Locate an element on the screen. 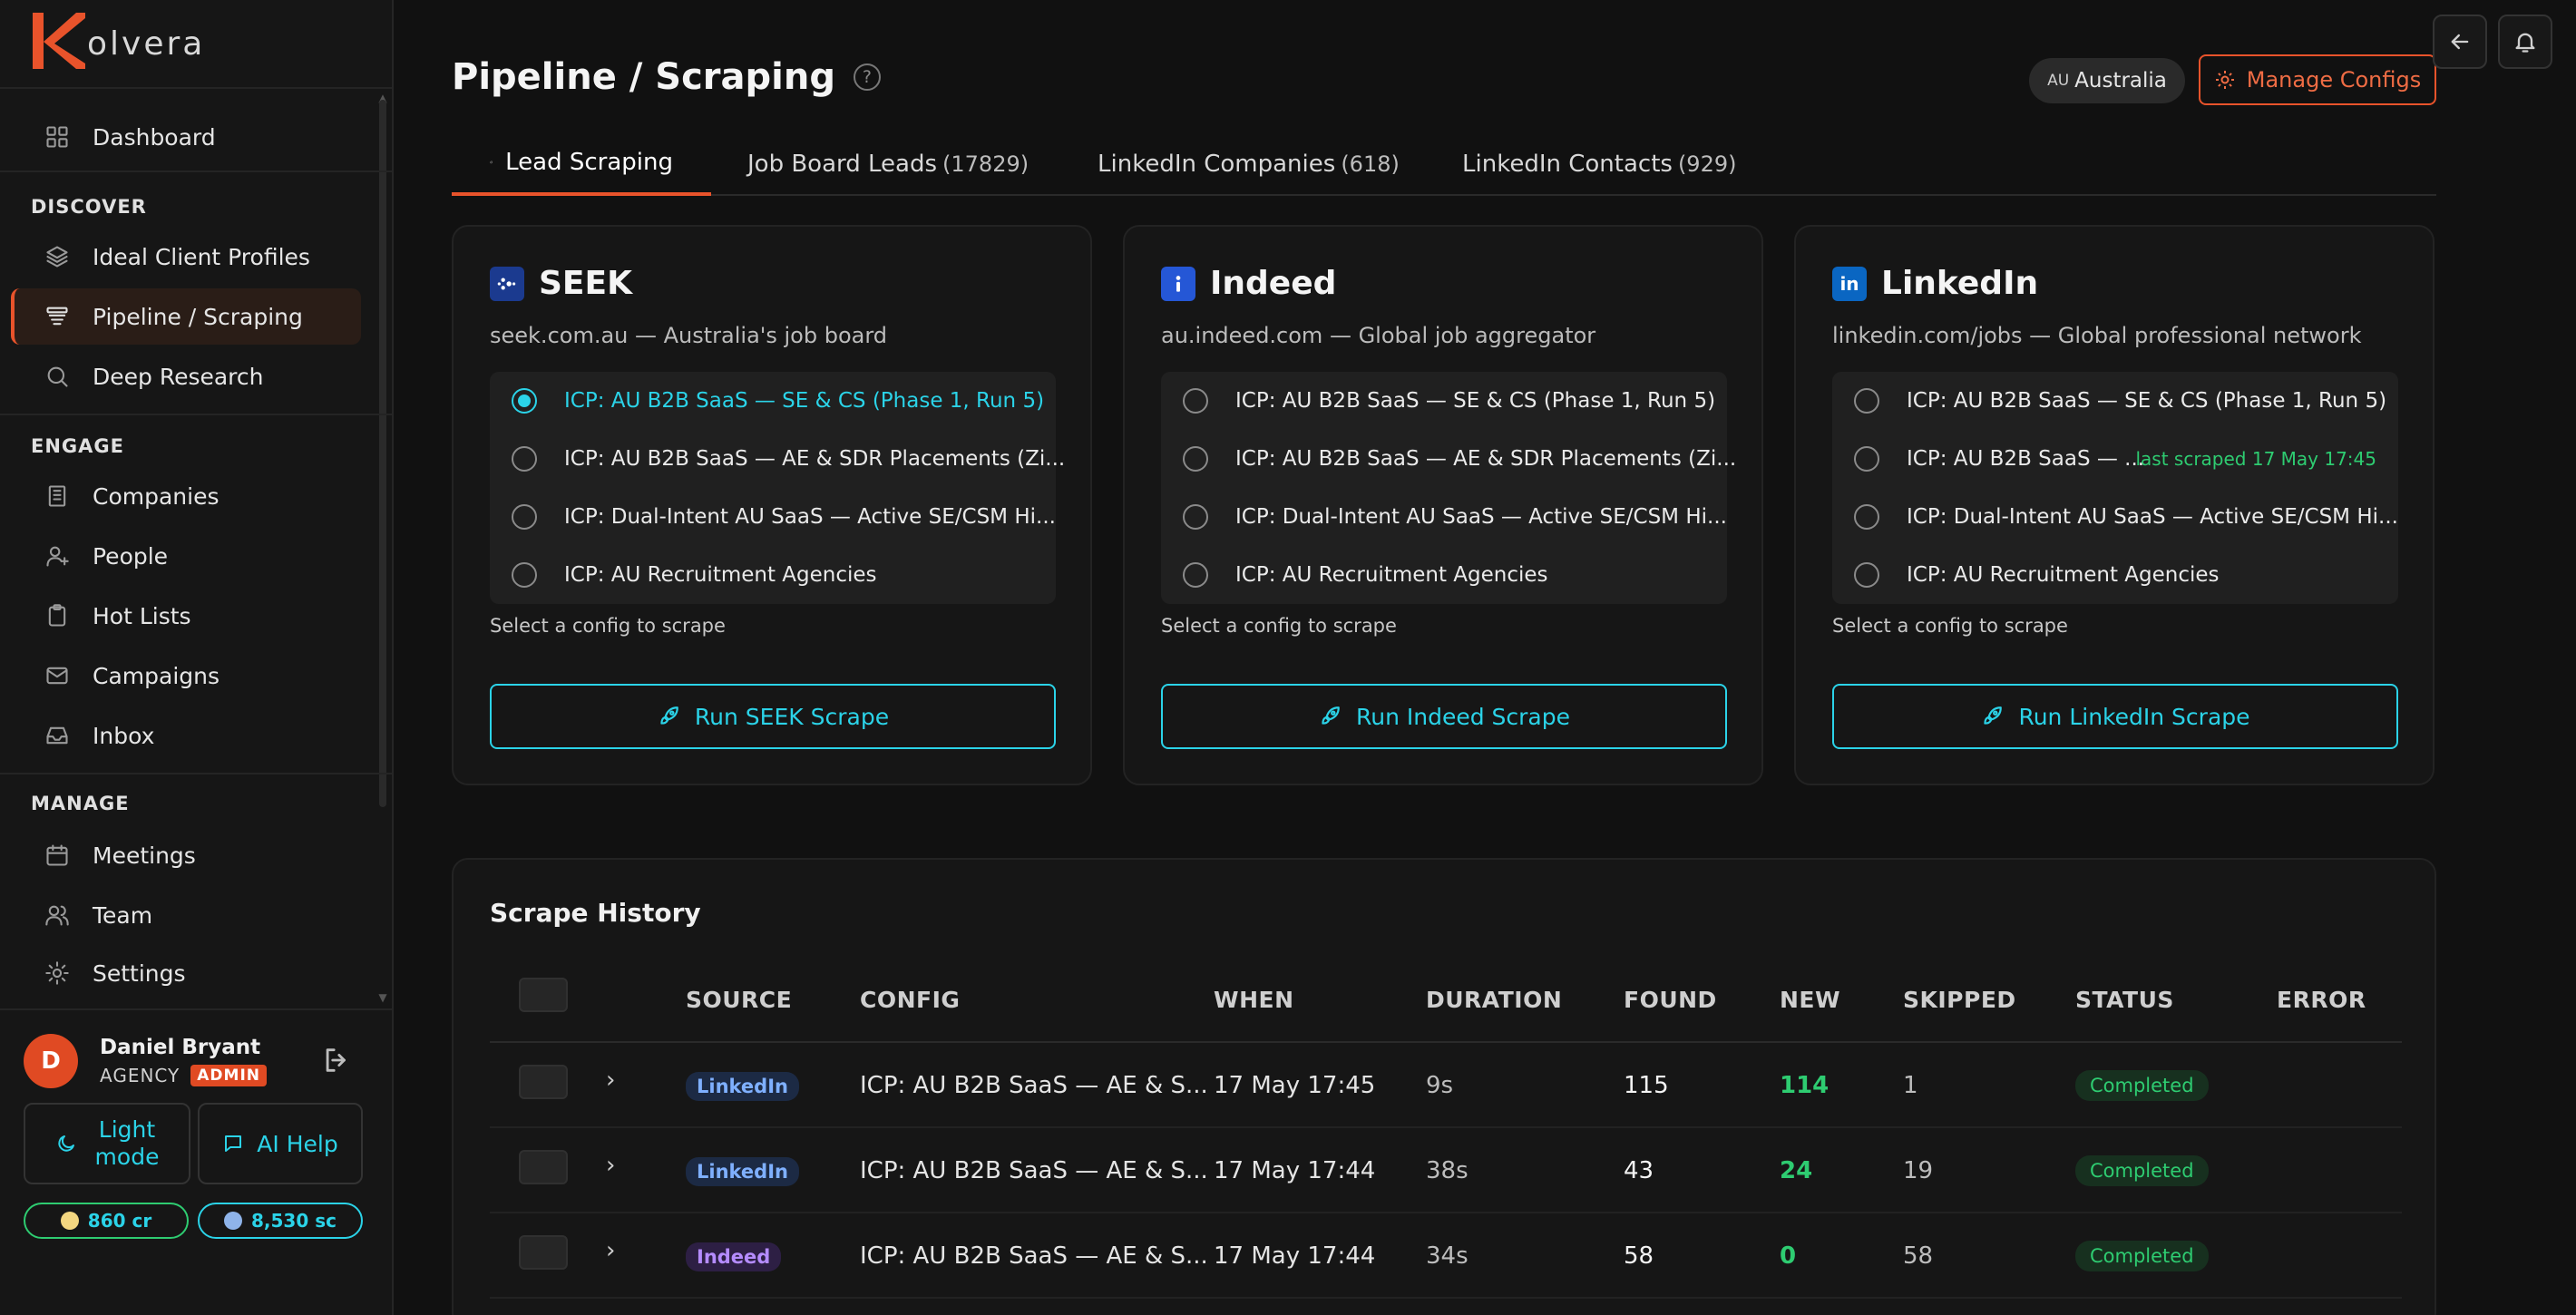  help-circle-icon: ? is located at coordinates (867, 77).